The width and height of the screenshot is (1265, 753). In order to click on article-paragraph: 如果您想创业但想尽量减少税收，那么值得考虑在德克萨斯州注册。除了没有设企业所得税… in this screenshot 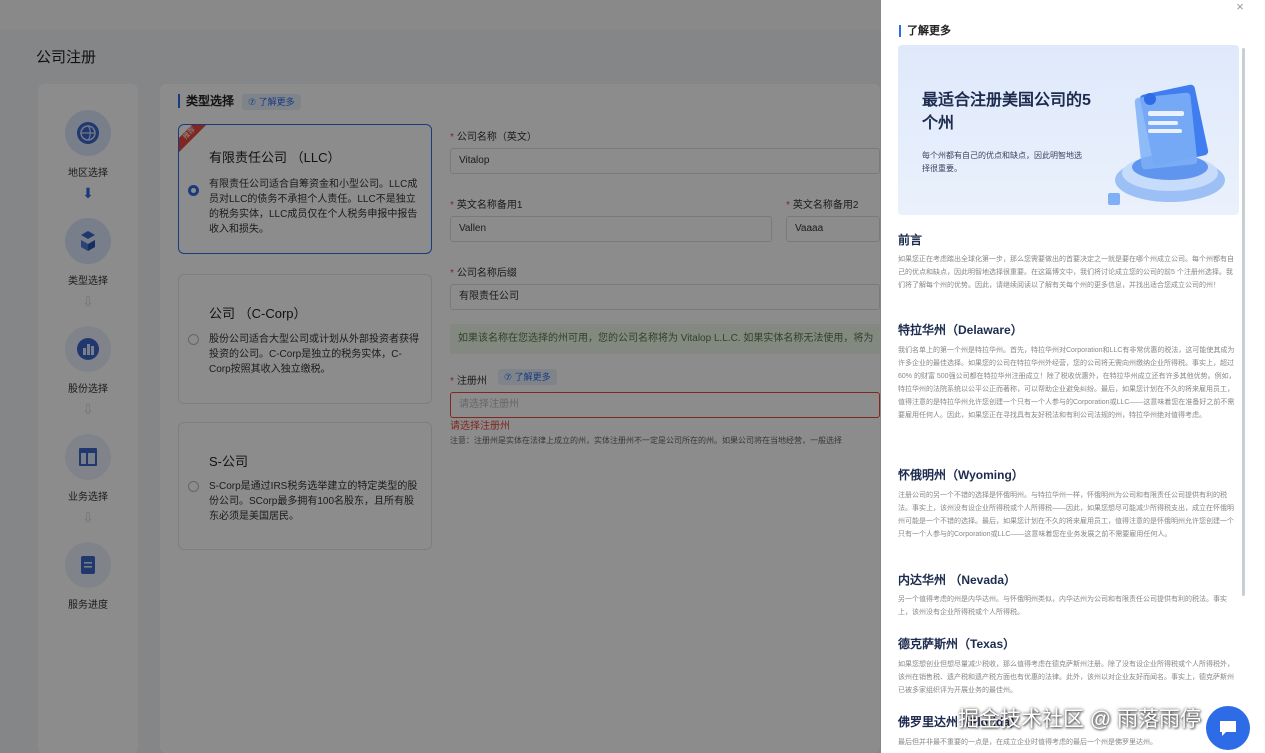, I will do `click(1066, 677)`.